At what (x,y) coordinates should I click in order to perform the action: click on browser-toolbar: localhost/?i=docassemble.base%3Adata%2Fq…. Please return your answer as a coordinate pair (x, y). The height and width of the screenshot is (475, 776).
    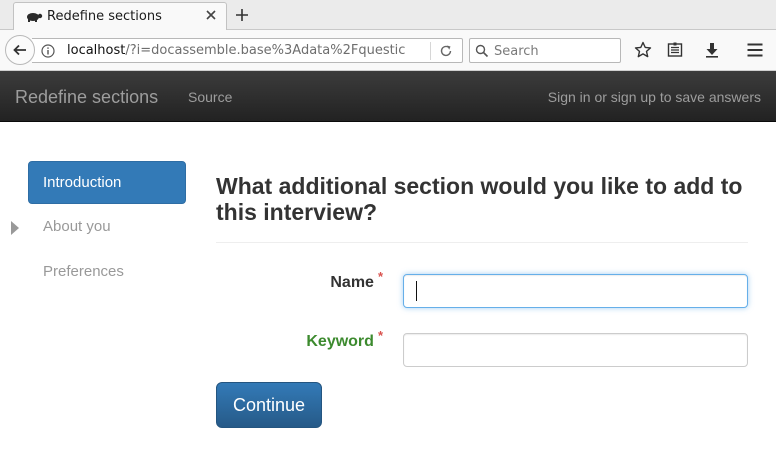
    Looking at the image, I should click on (388, 50).